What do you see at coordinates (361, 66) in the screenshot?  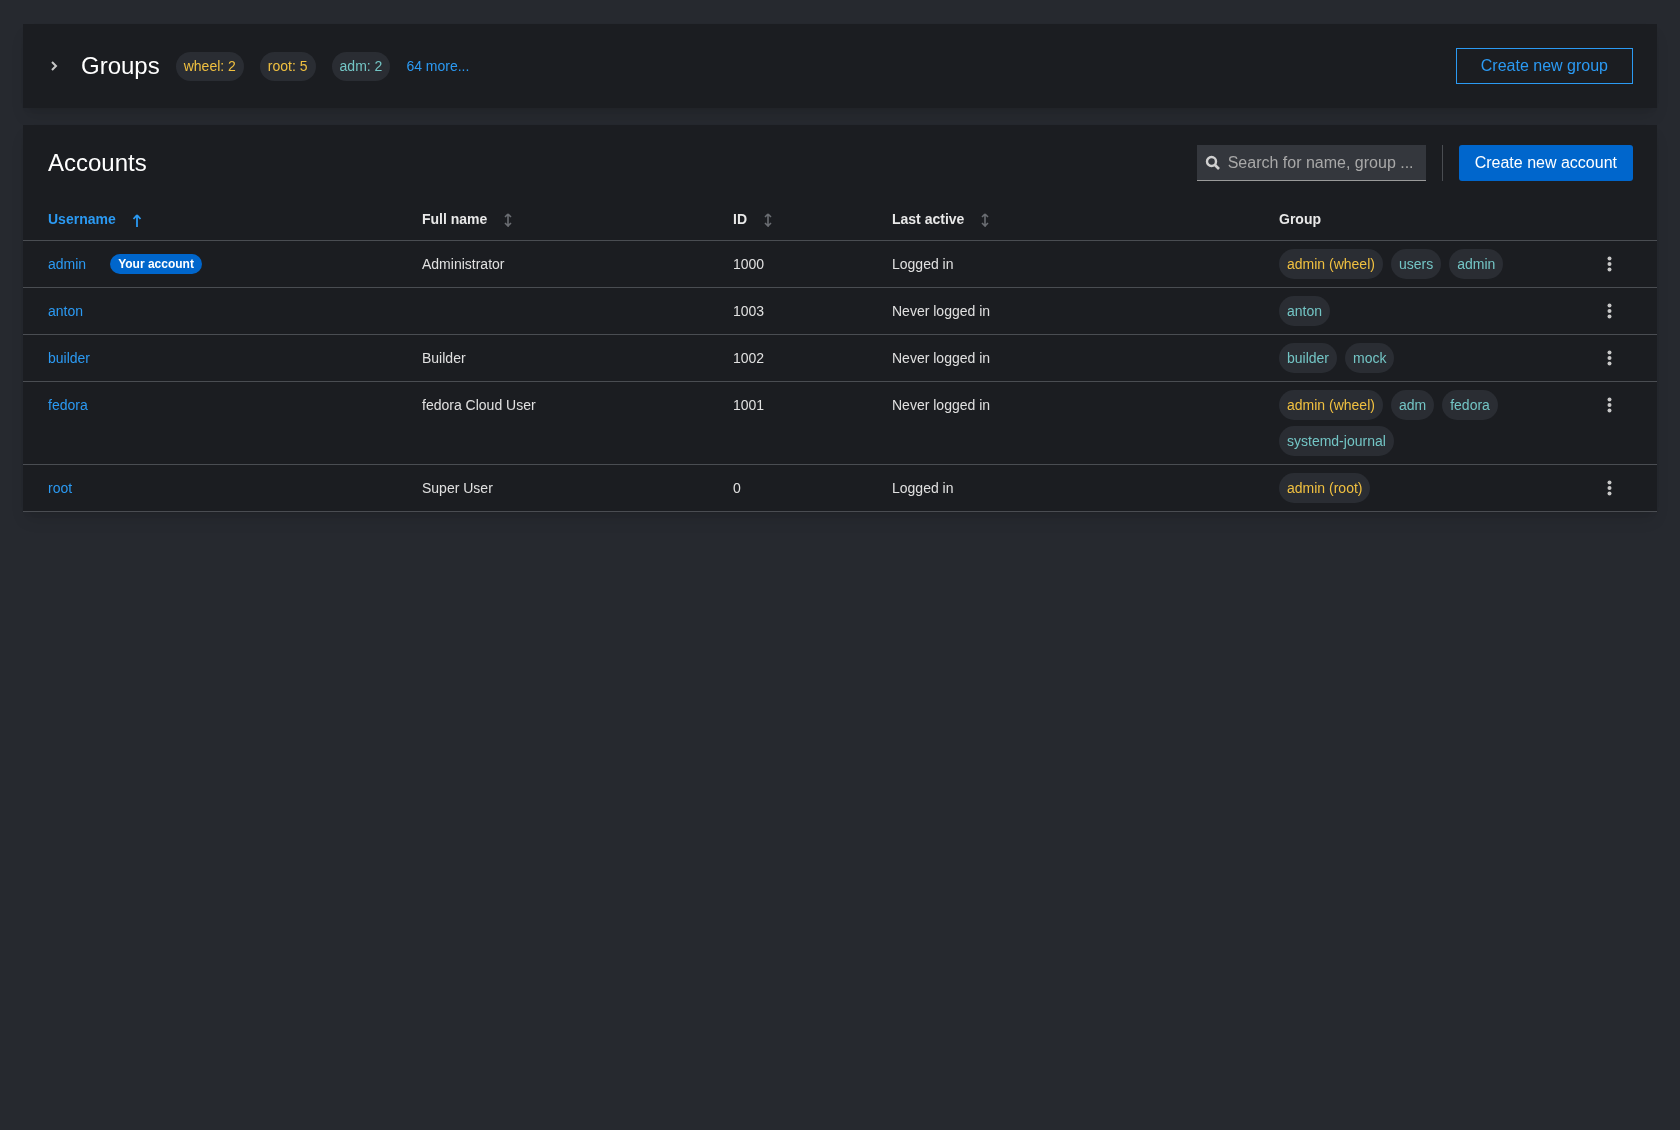 I see `group-tag: adm: 2` at bounding box center [361, 66].